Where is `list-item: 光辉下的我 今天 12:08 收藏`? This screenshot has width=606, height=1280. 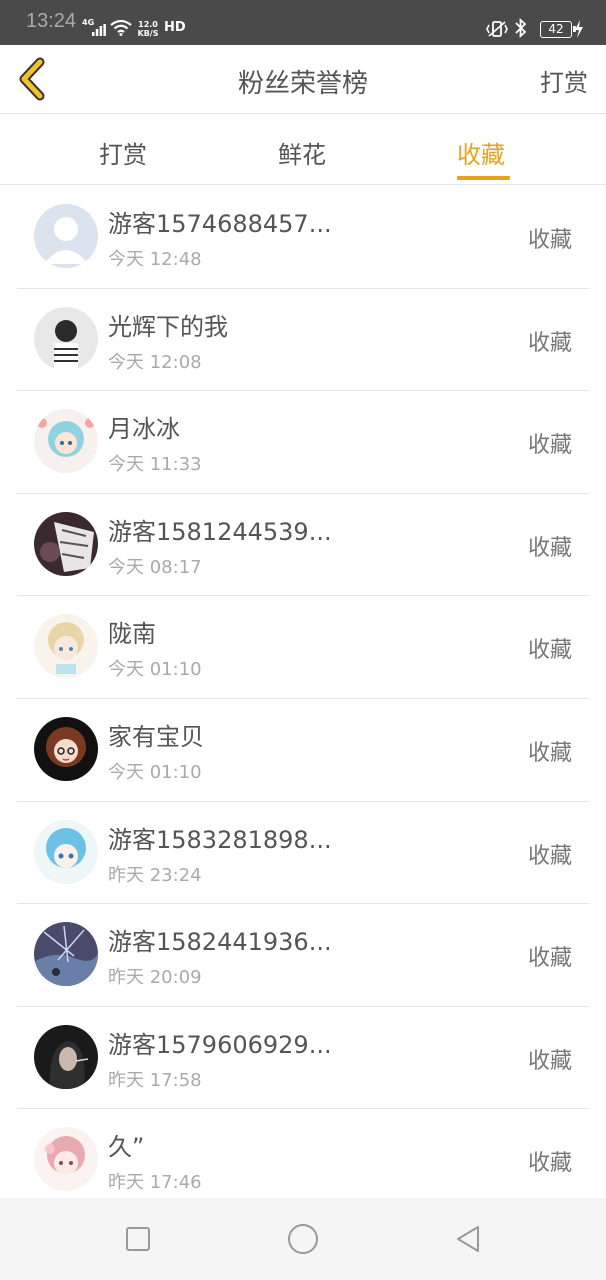 list-item: 光辉下的我 今天 12:08 收藏 is located at coordinates (303, 340).